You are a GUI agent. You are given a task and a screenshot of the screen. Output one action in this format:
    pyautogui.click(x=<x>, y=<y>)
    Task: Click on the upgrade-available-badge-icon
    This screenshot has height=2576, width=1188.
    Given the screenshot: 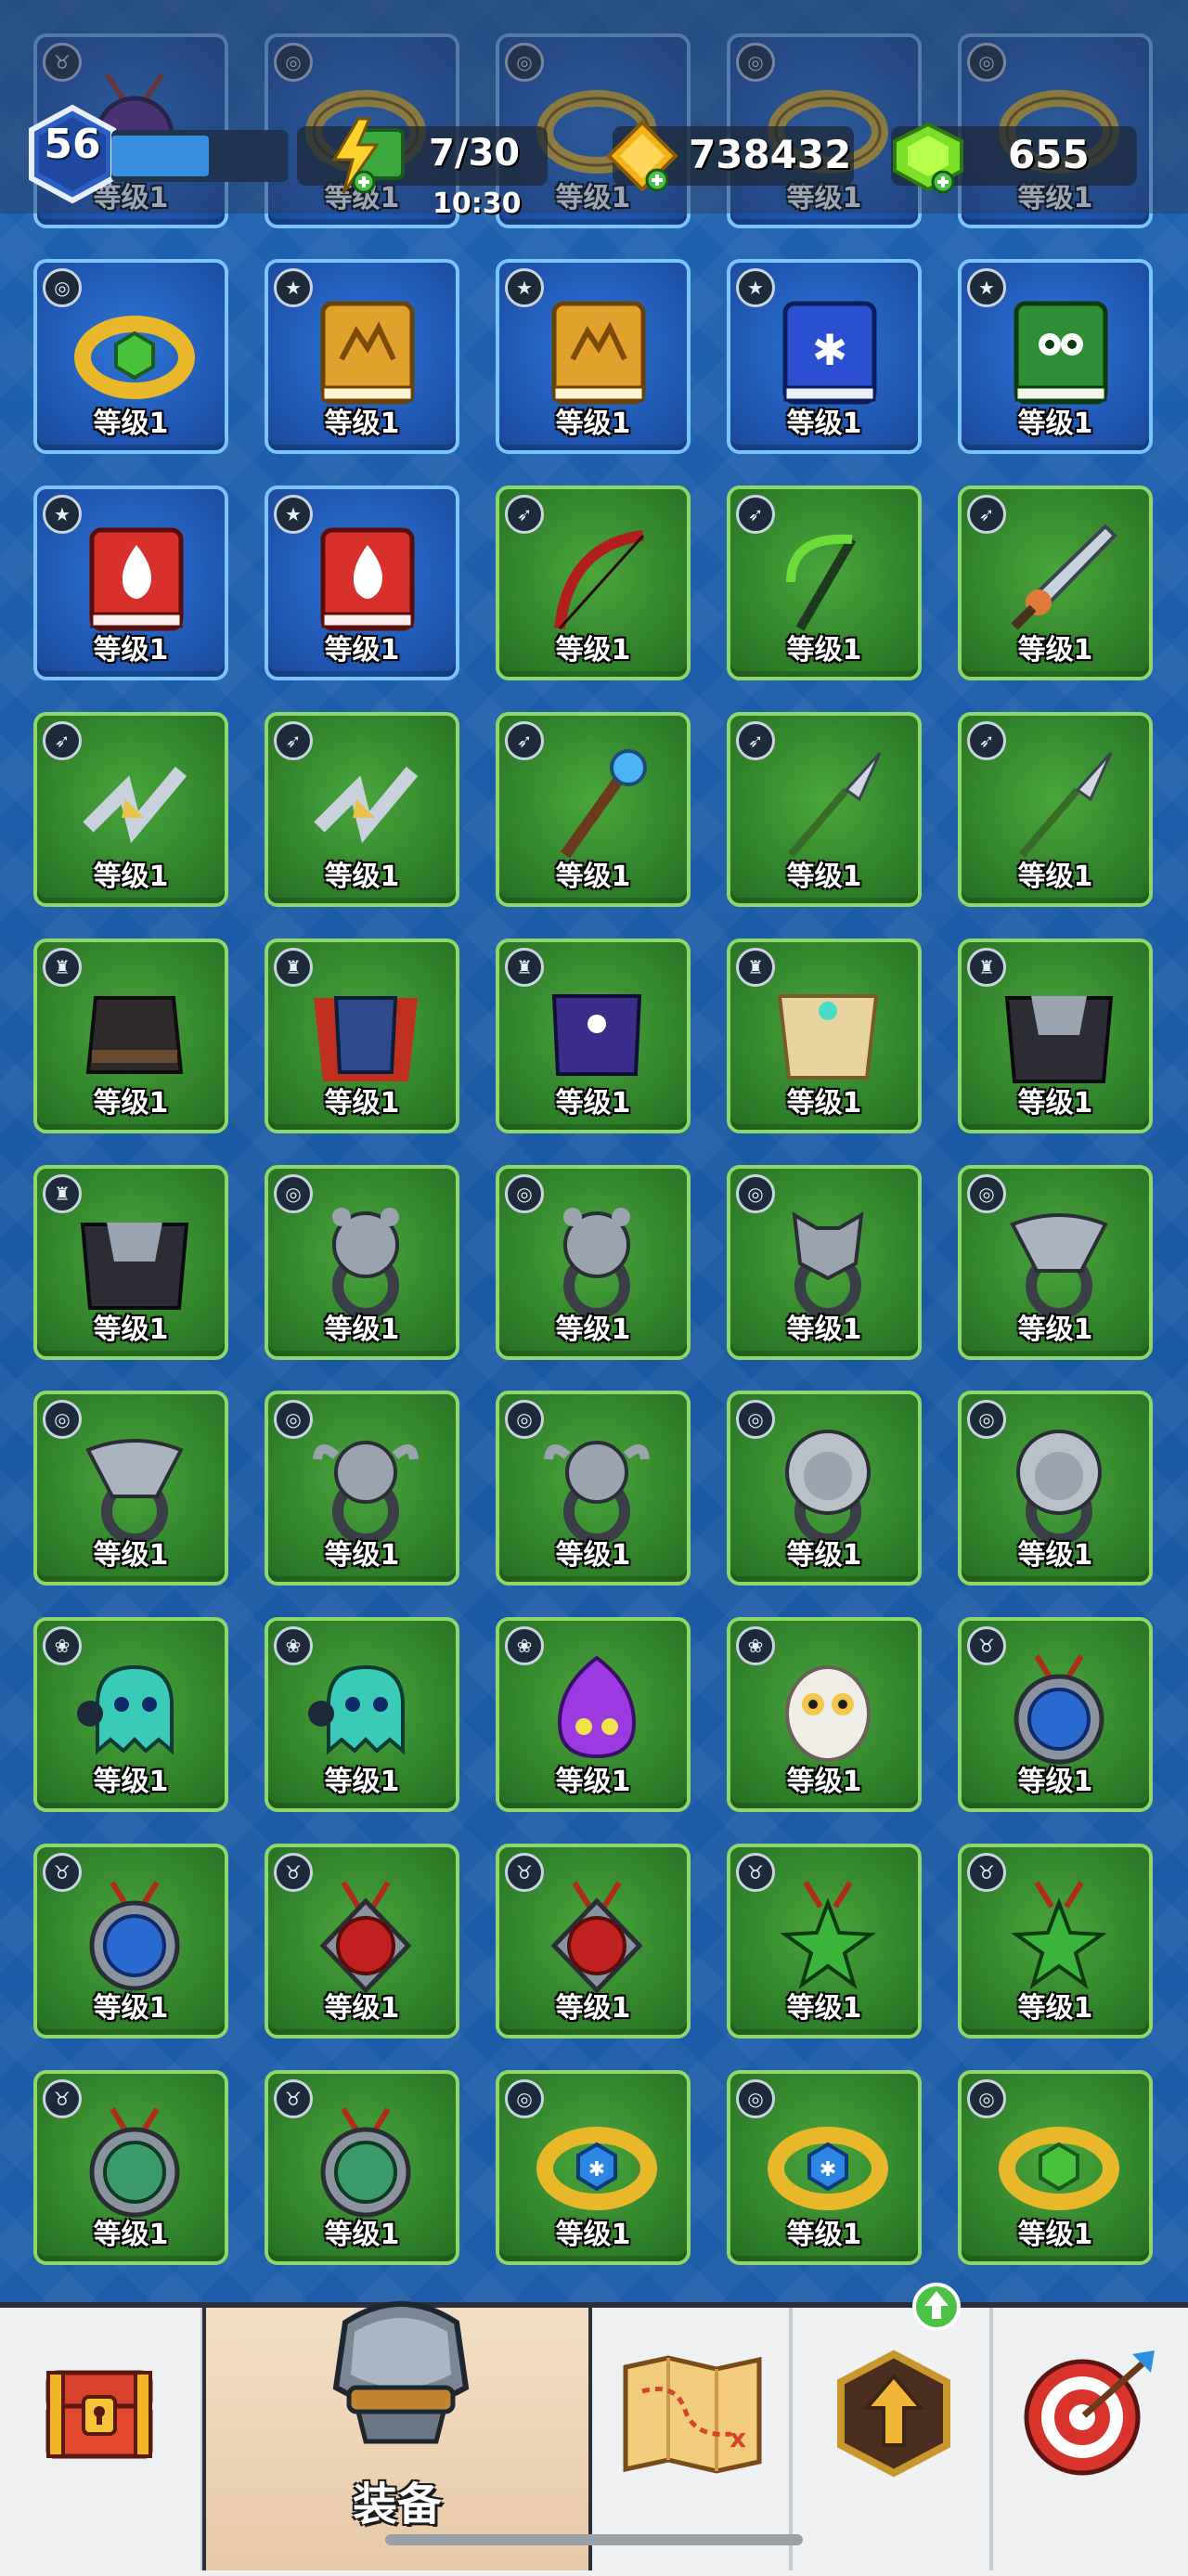 What is the action you would take?
    pyautogui.click(x=936, y=2307)
    